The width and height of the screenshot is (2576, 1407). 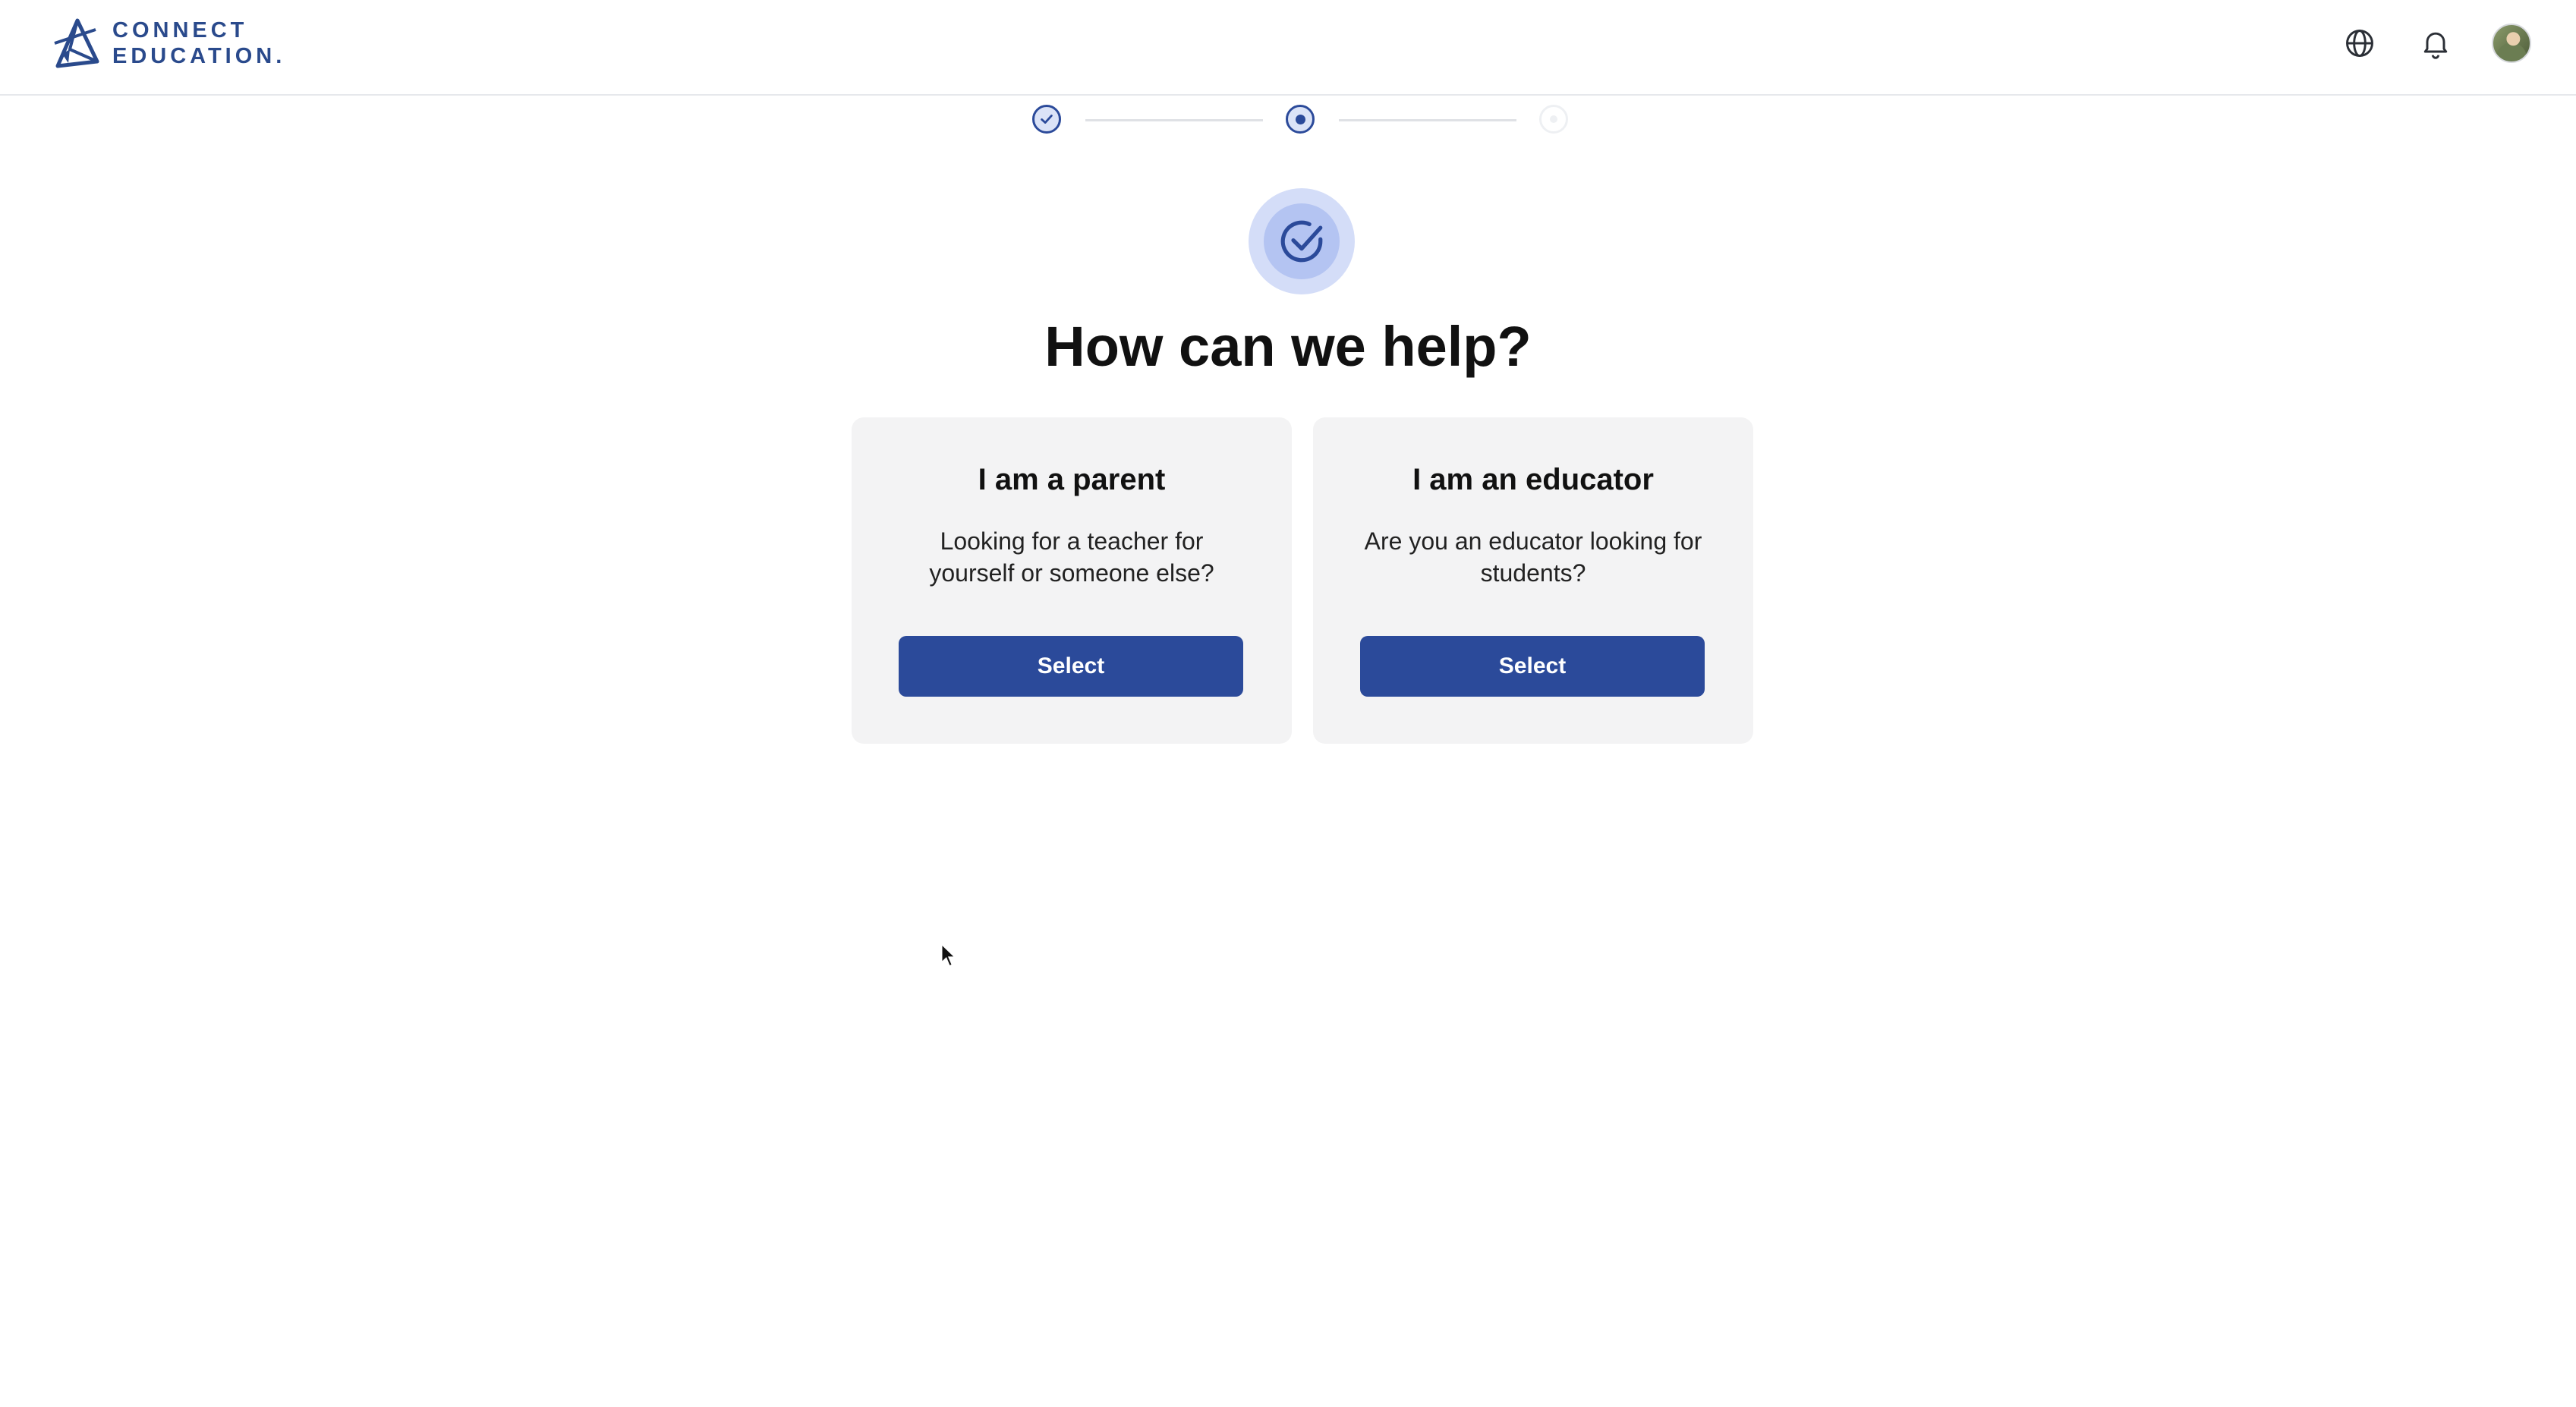 I want to click on notifications-button, so click(x=2436, y=43).